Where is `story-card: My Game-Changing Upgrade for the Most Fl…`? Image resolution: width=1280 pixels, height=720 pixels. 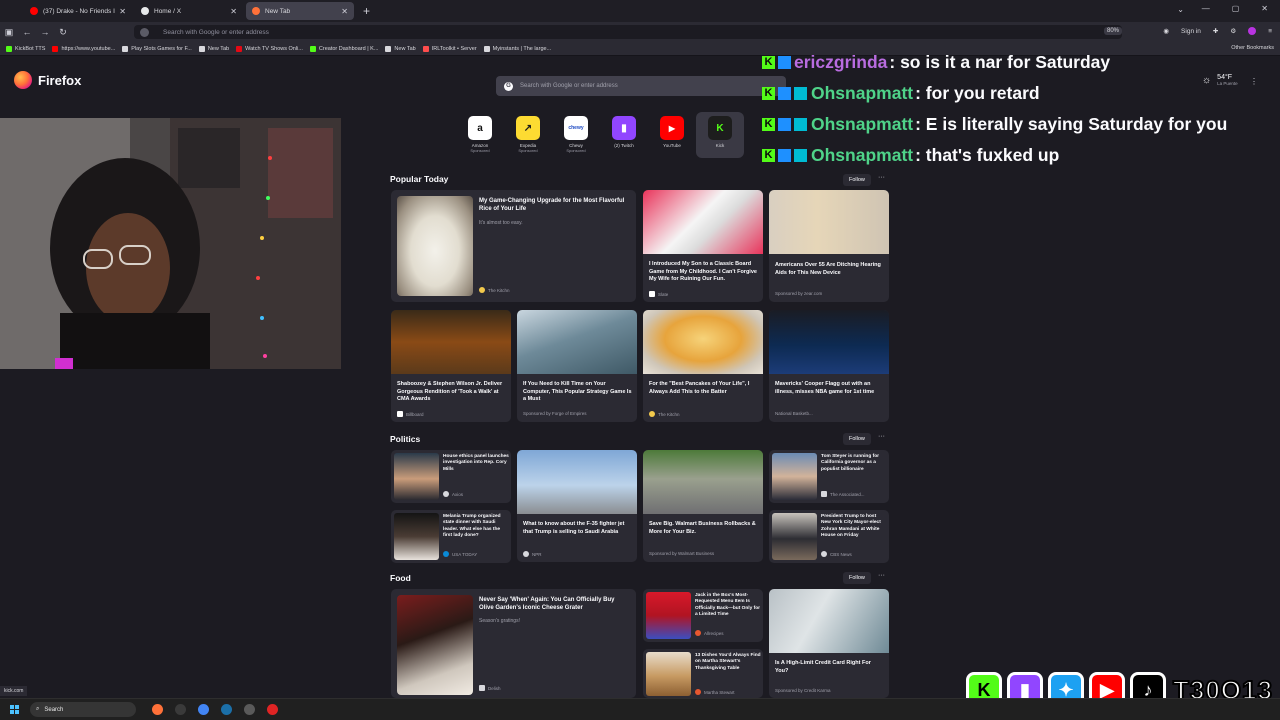 story-card: My Game-Changing Upgrade for the Most Fl… is located at coordinates (513, 246).